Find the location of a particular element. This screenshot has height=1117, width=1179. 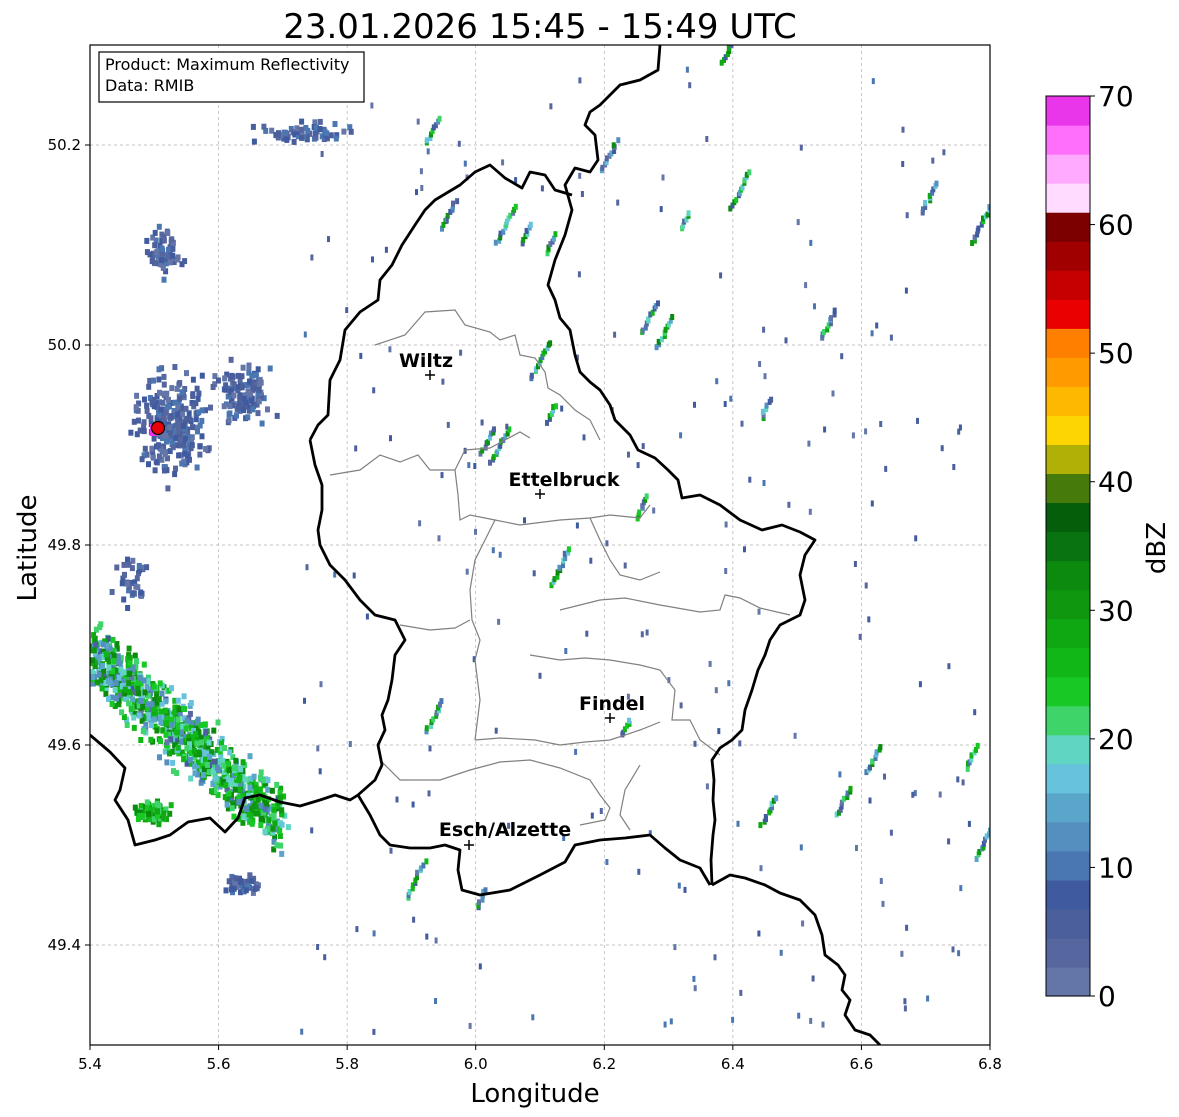

y-tick-label: 50.2 is located at coordinates (64, 145).